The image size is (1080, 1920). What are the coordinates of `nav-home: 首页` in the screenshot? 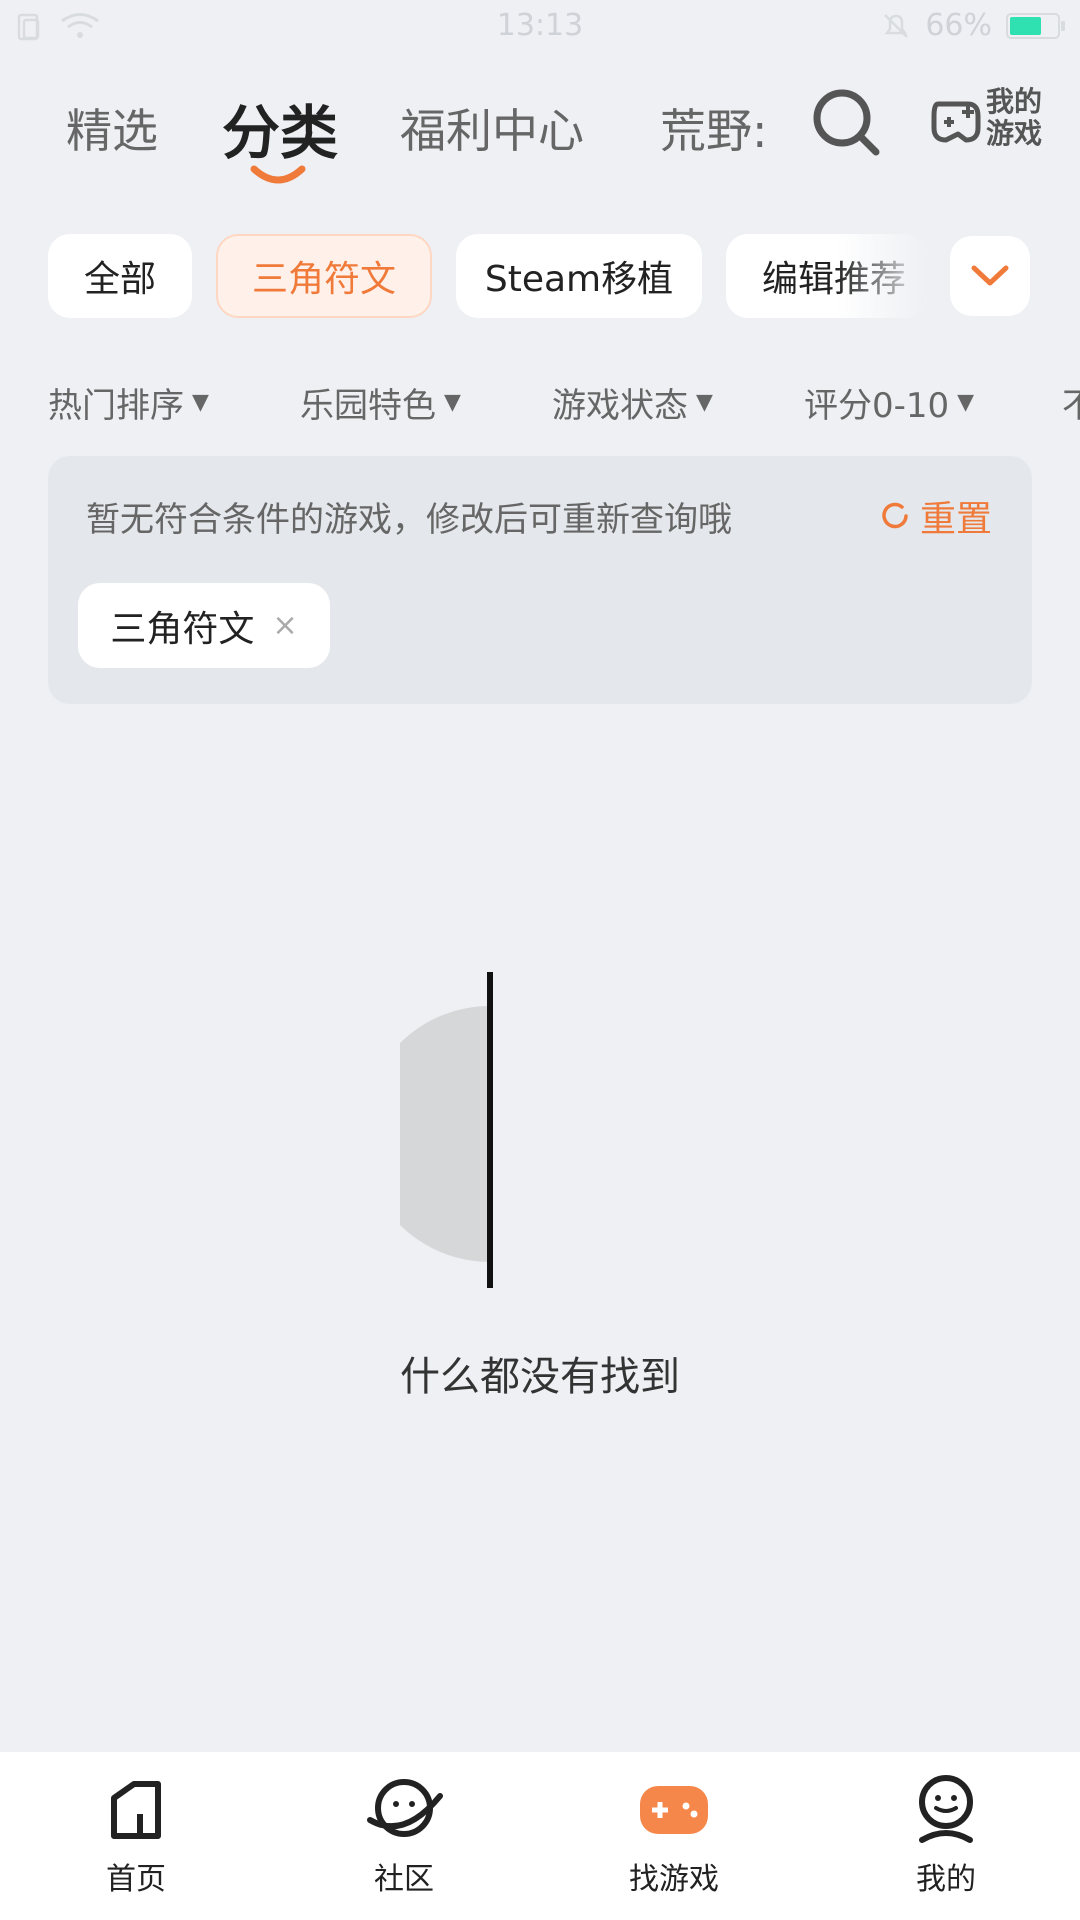 It's located at (136, 1834).